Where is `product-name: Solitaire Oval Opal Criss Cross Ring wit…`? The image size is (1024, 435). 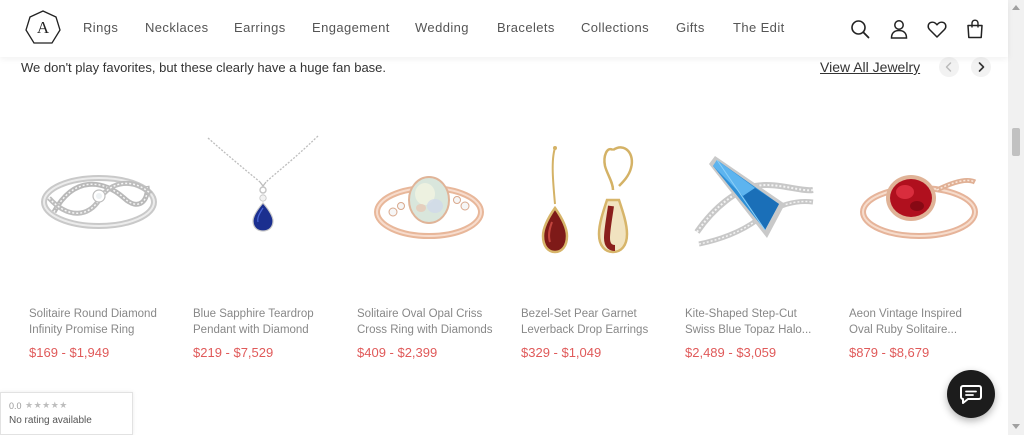 product-name: Solitaire Oval Opal Criss Cross Ring wit… is located at coordinates (432, 322).